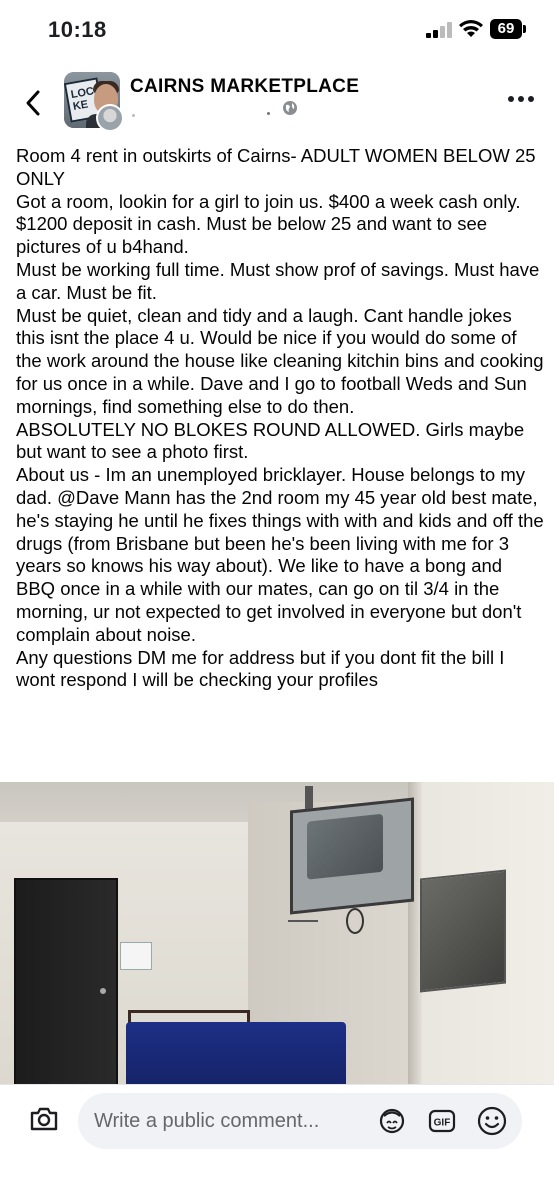 This screenshot has width=554, height=1200. I want to click on status-time: 10:18, so click(77, 29).